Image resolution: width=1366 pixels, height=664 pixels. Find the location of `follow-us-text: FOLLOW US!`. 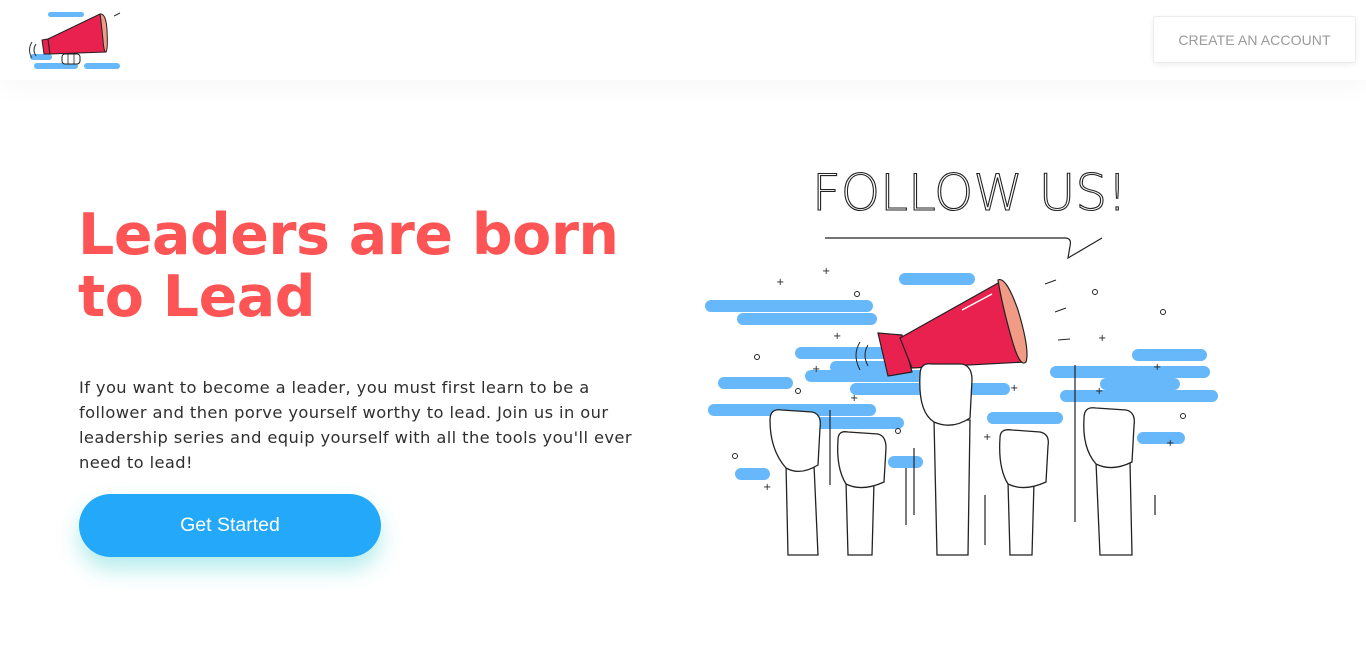

follow-us-text: FOLLOW US! is located at coordinates (969, 193).